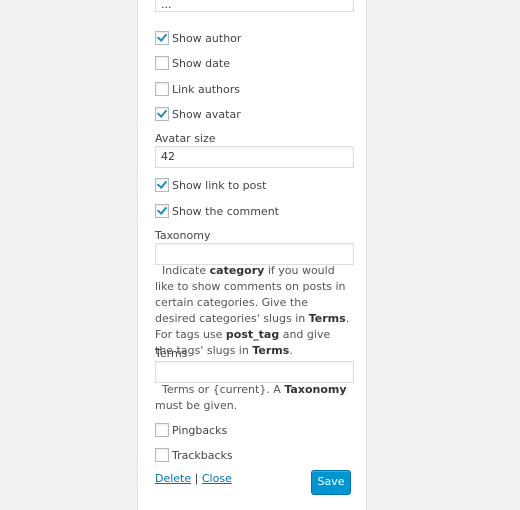  I want to click on show-avatar-option: Show avatar, so click(198, 114).